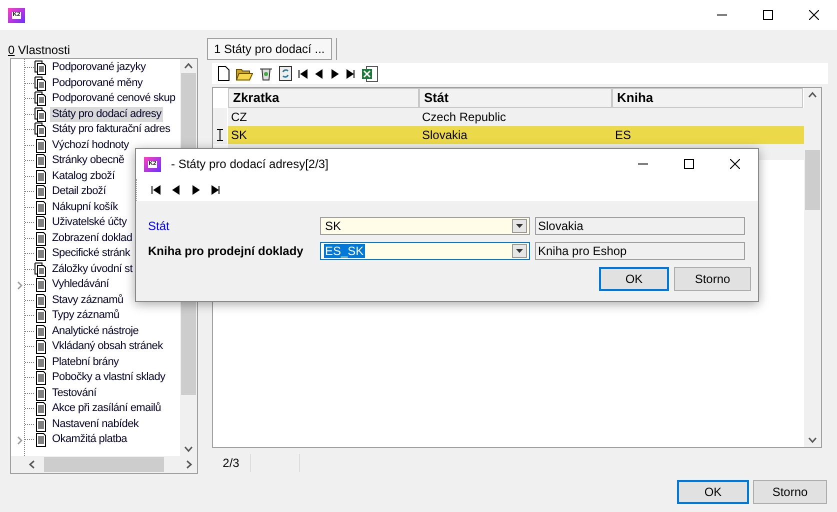 The height and width of the screenshot is (512, 837). I want to click on dialog-title: - Státy pro dodací adresy[2/3], so click(249, 164).